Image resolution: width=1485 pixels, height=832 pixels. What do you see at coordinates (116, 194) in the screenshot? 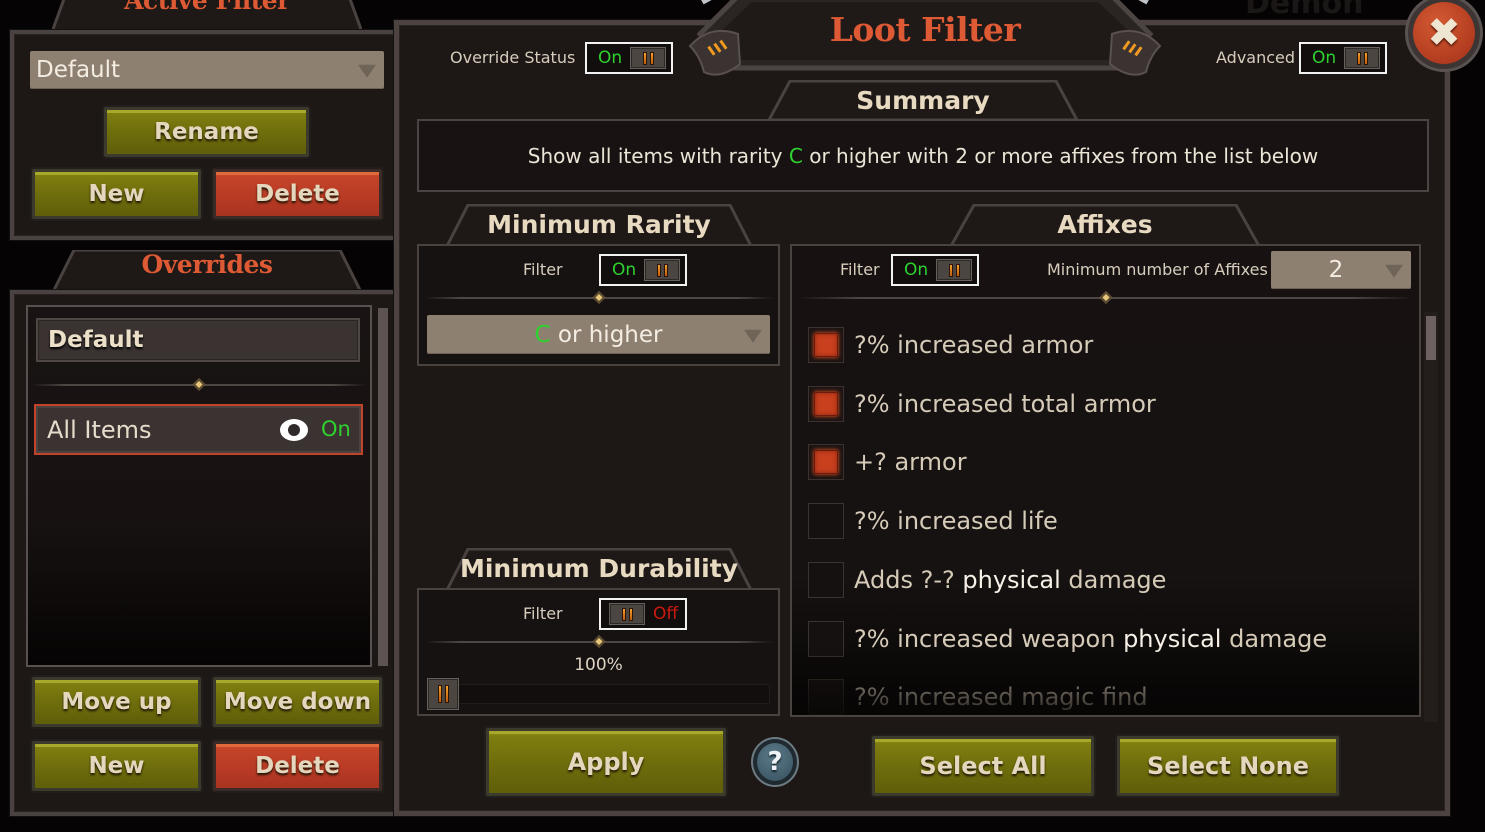
I see `new-filter-button: New` at bounding box center [116, 194].